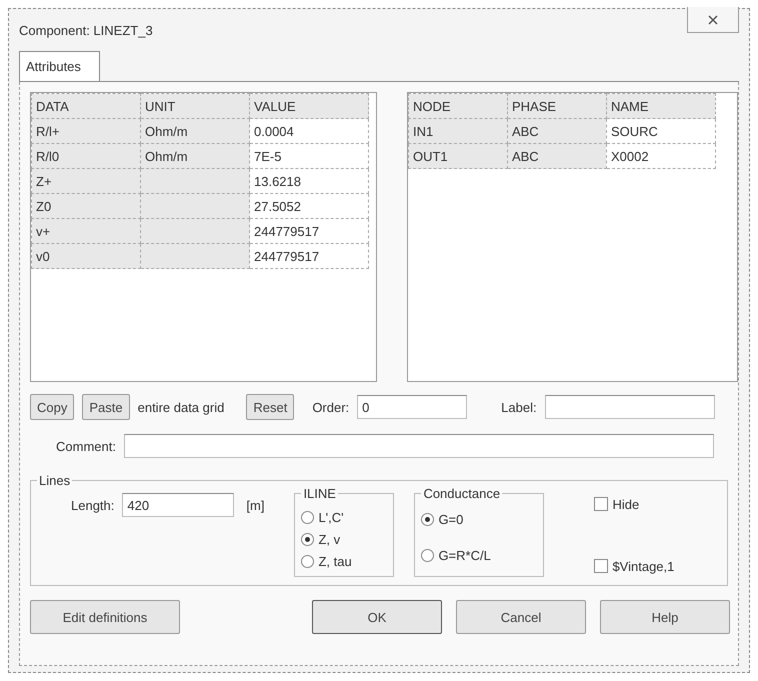 The height and width of the screenshot is (681, 758). Describe the element at coordinates (634, 566) in the screenshot. I see `checkbox-option: $Vintage,1` at that location.